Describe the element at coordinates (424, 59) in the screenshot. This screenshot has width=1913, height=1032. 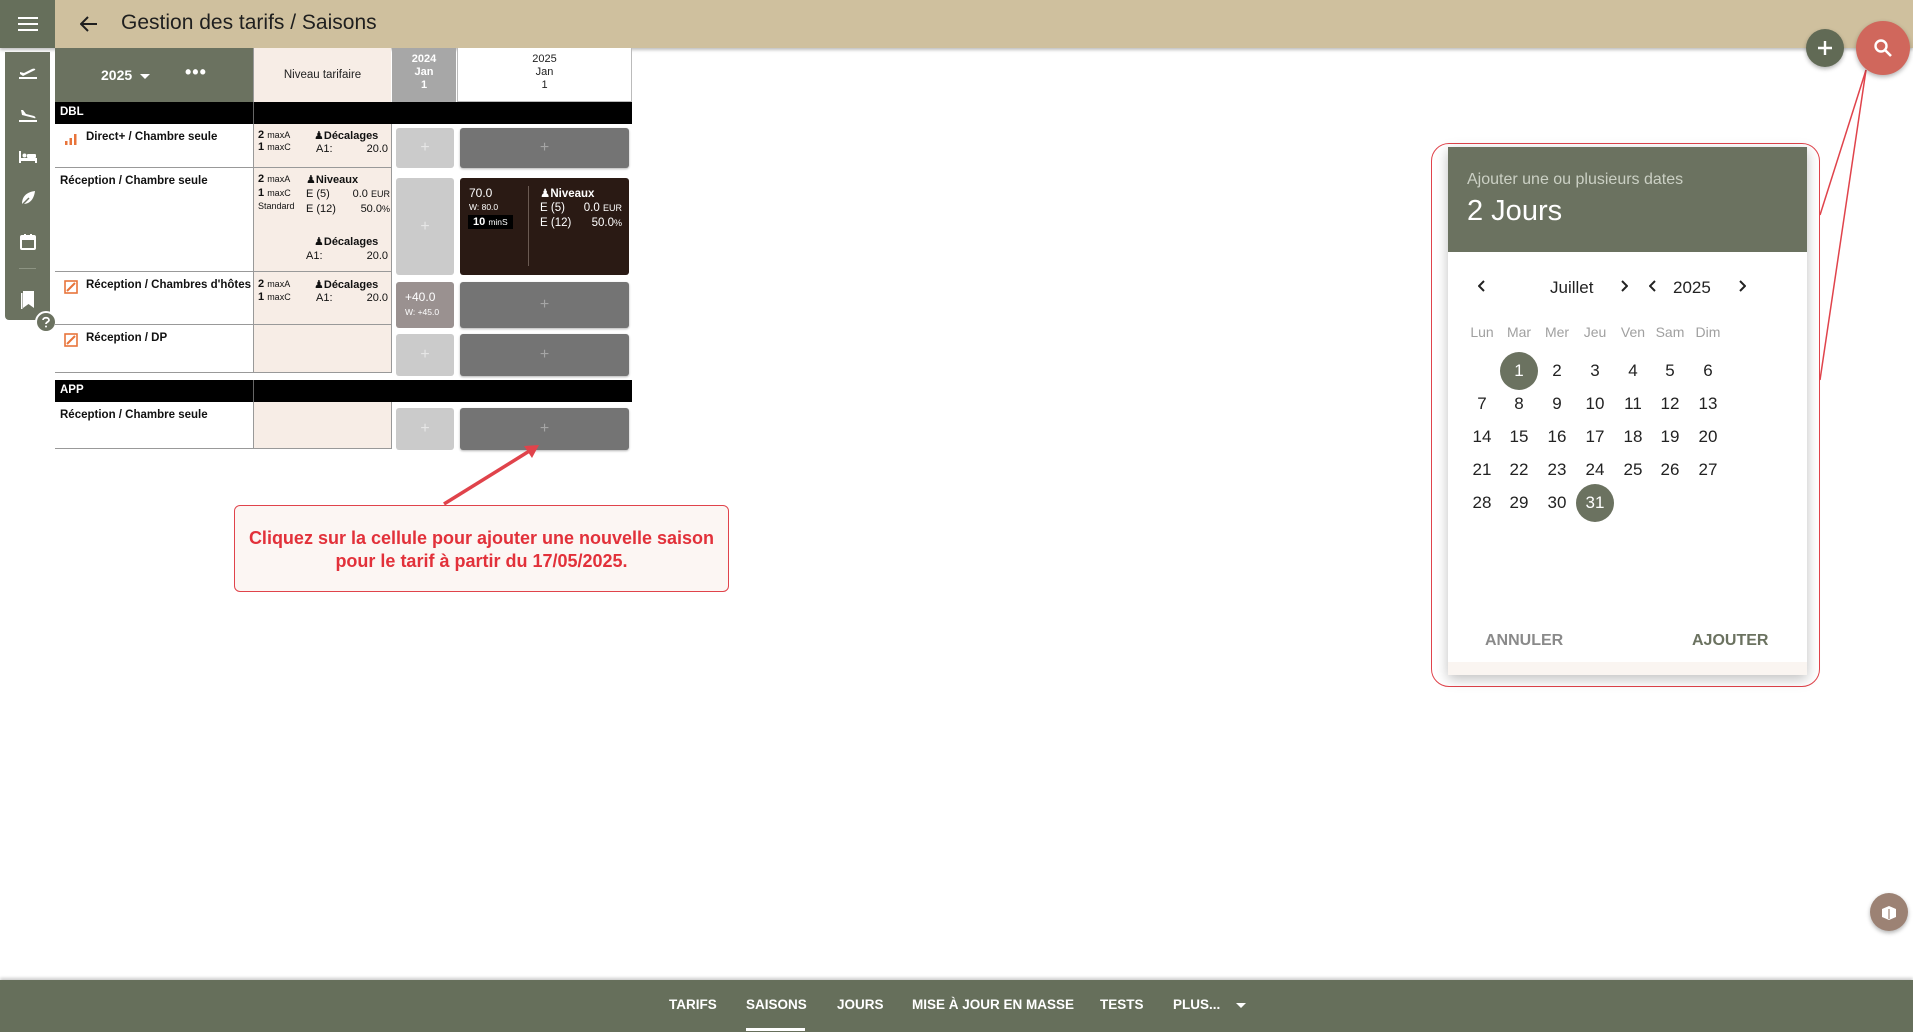
I see `column-2024-year: 2024` at that location.